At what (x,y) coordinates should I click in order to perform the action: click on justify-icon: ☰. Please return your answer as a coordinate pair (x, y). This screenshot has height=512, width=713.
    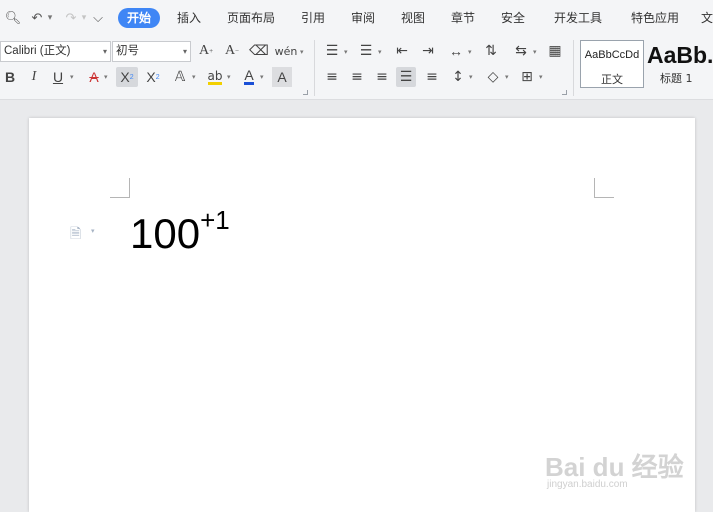
    Looking at the image, I should click on (406, 77).